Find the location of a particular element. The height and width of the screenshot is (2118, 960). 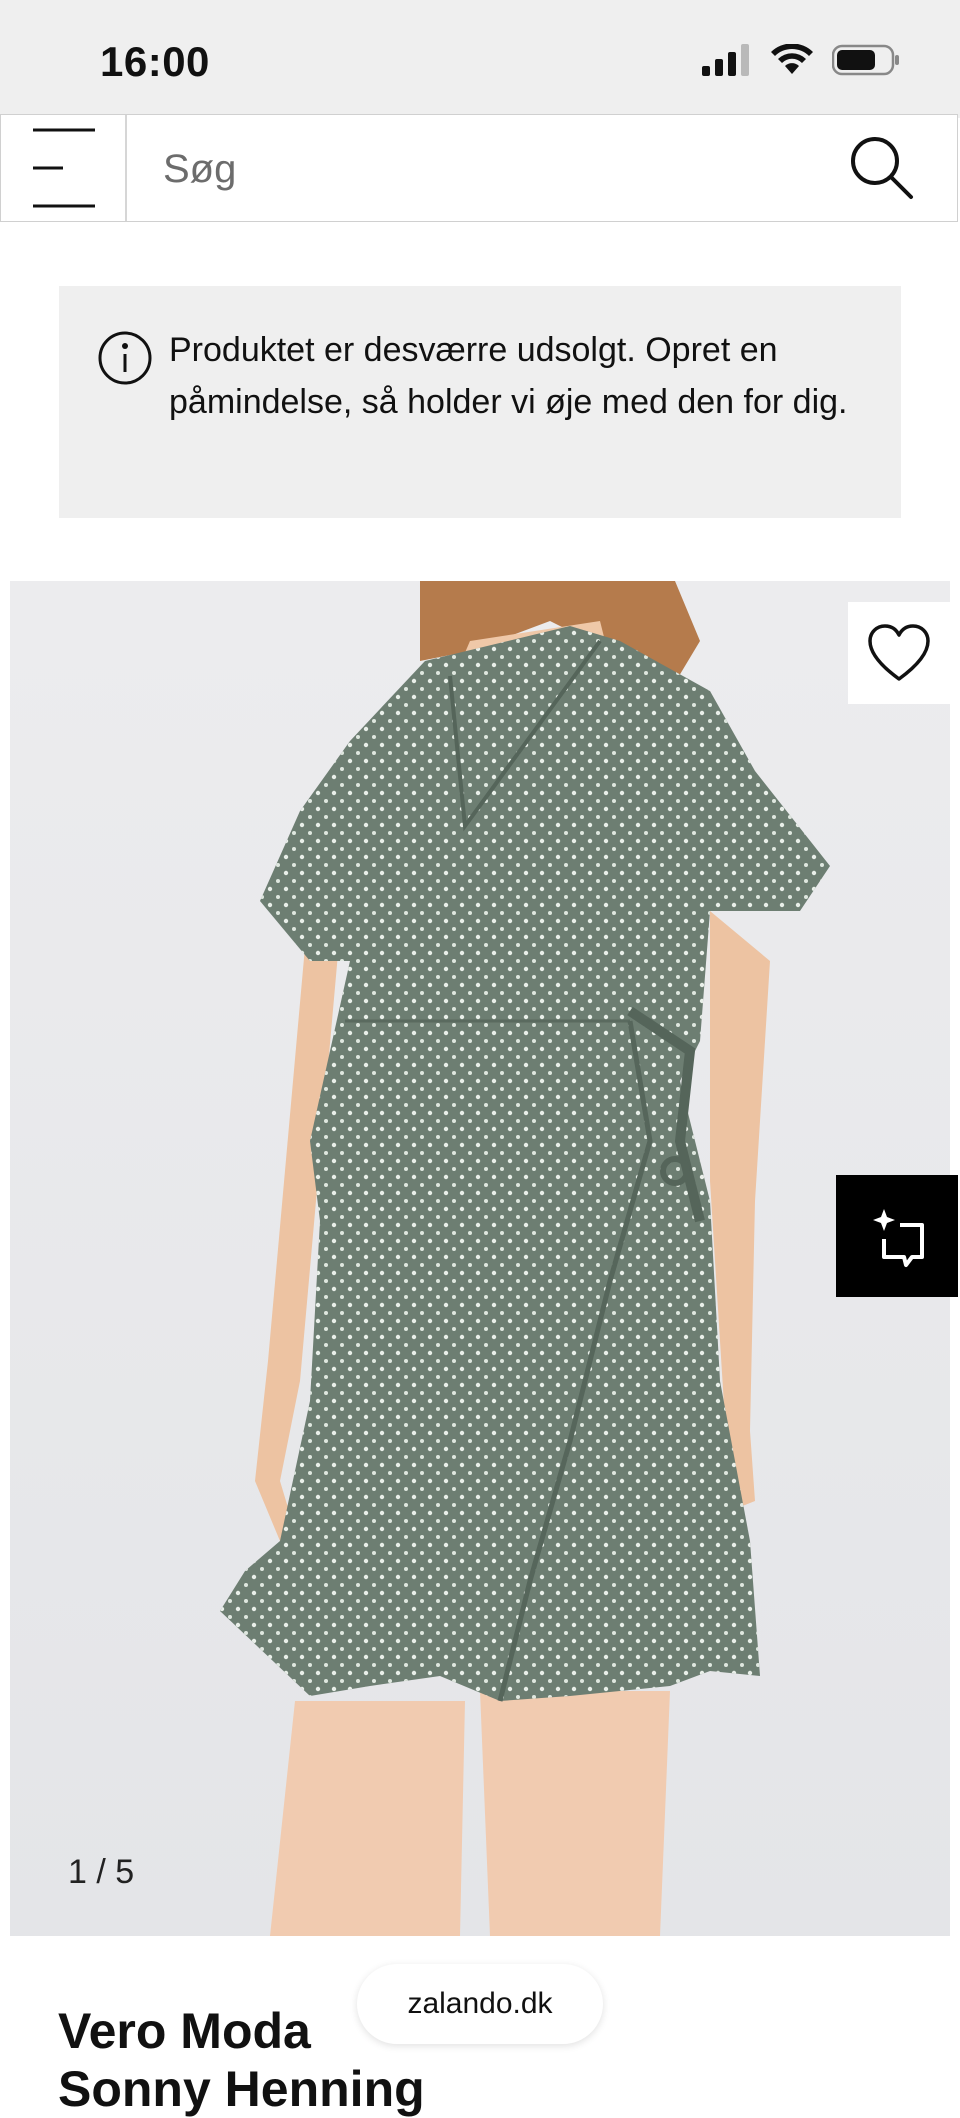

search-icon is located at coordinates (882, 168).